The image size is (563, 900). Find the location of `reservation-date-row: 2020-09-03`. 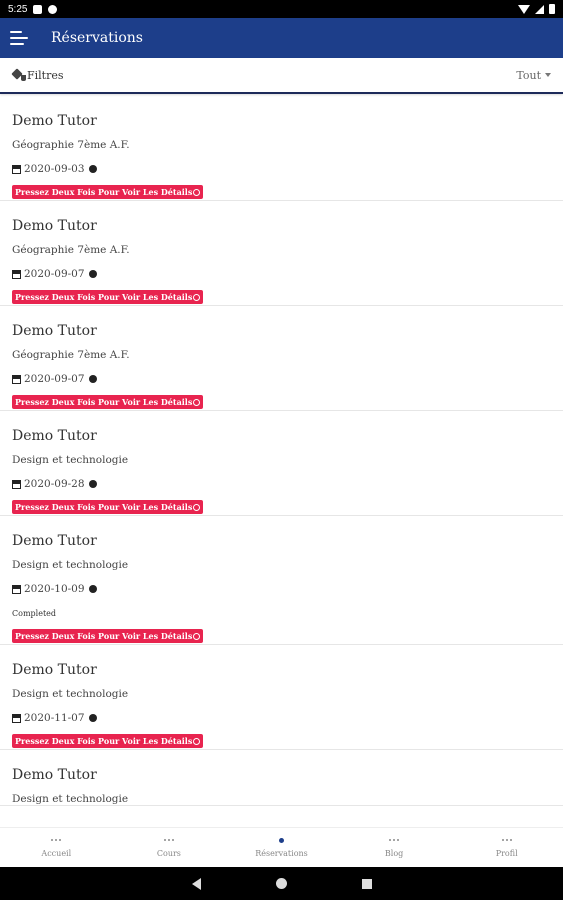

reservation-date-row: 2020-09-03 is located at coordinates (281, 169).